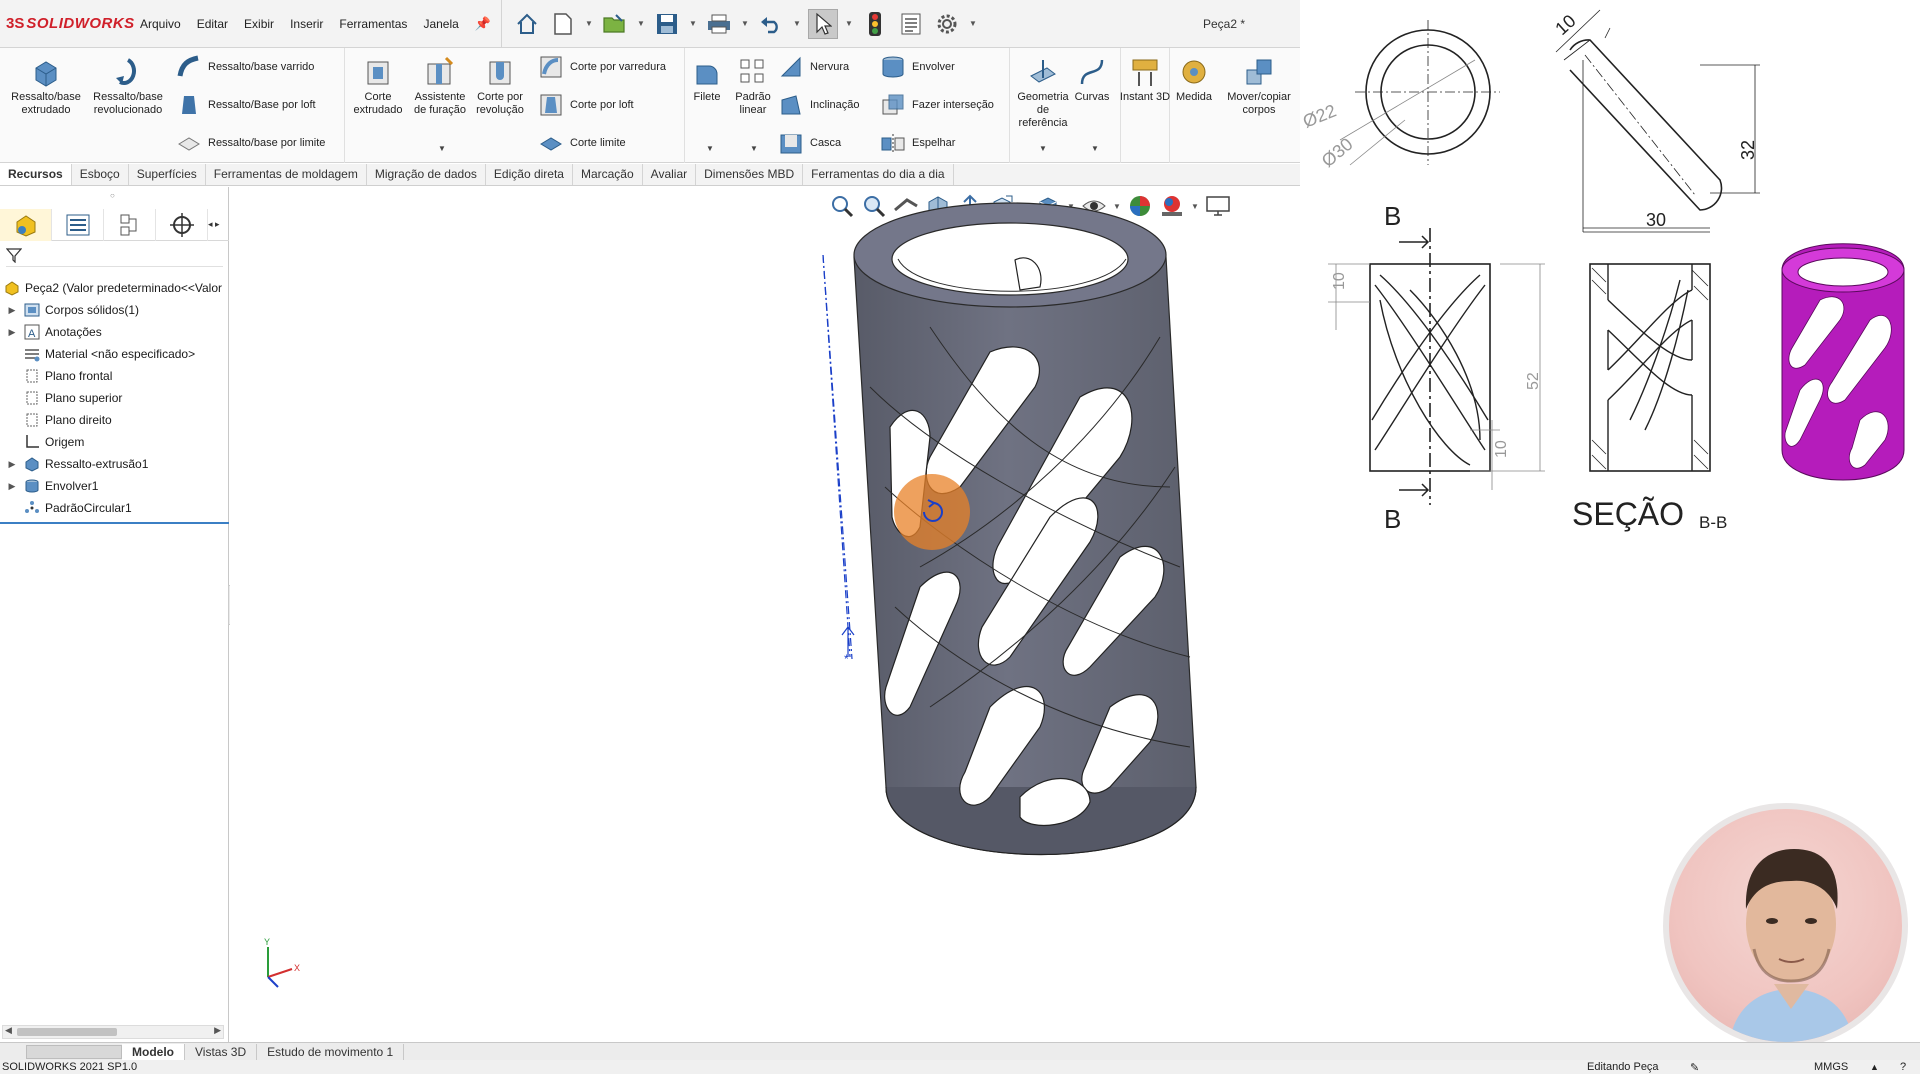 The image size is (1920, 1074). I want to click on tab-feature-manager, so click(26, 224).